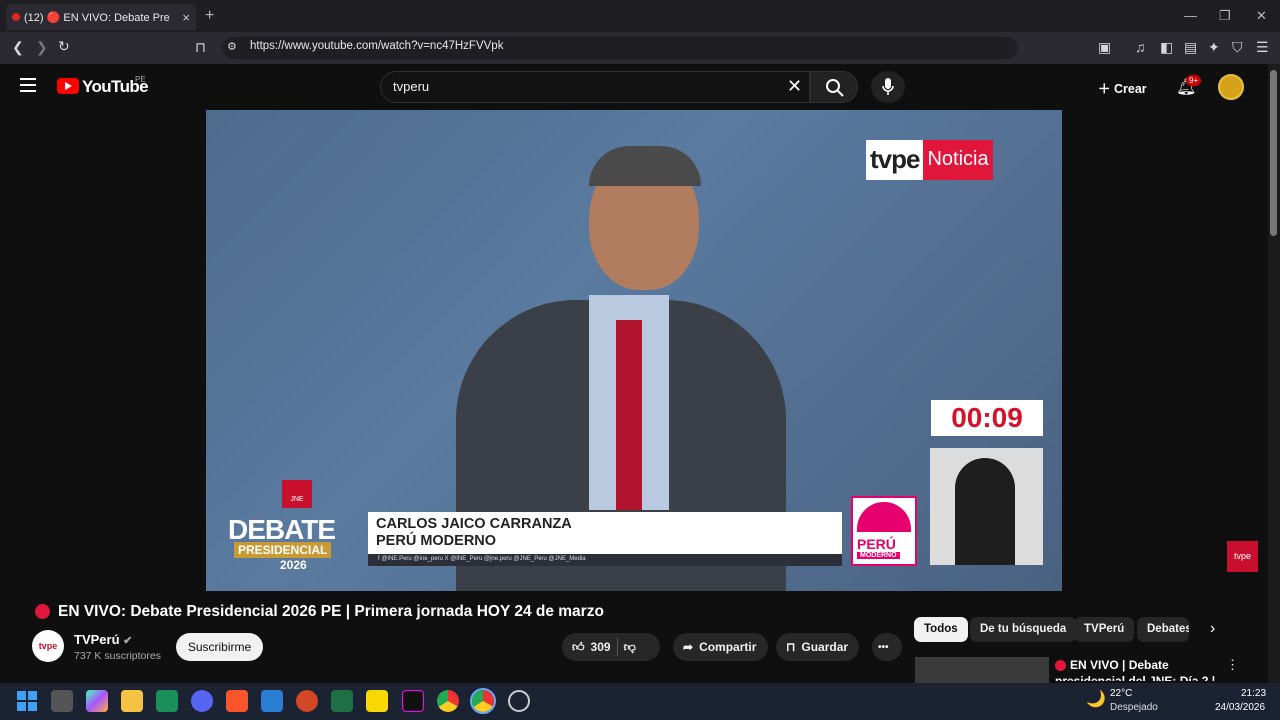  What do you see at coordinates (307, 701) in the screenshot?
I see `powerpoint-icon` at bounding box center [307, 701].